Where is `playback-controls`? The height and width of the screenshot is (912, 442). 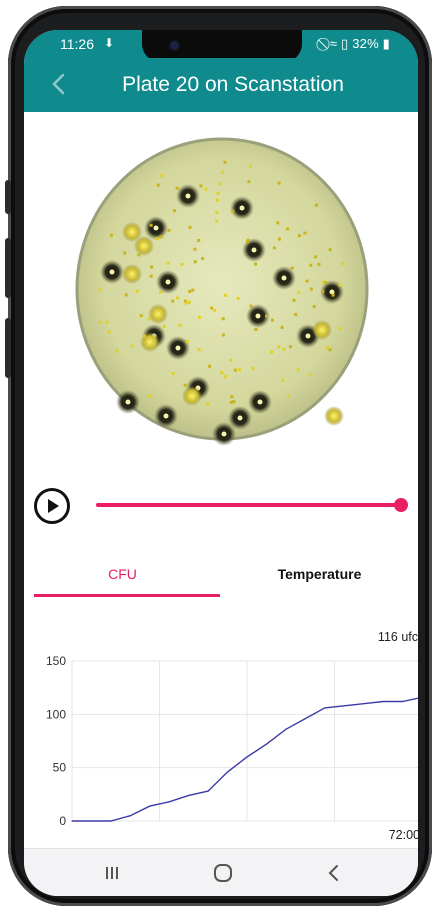
playback-controls is located at coordinates (221, 506).